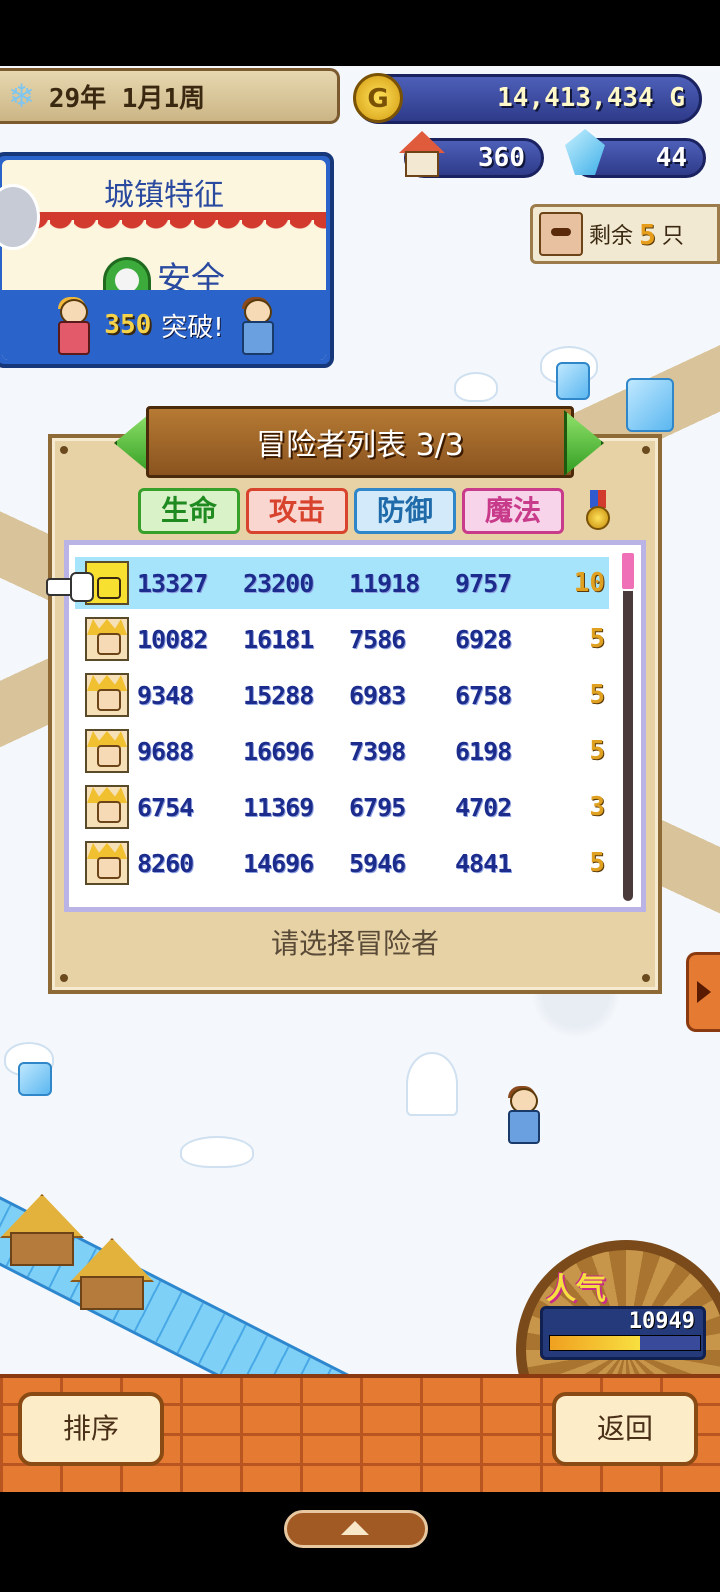 Image resolution: width=720 pixels, height=1592 pixels. What do you see at coordinates (164, 195) in the screenshot?
I see `town-feature-title: 城镇特征` at bounding box center [164, 195].